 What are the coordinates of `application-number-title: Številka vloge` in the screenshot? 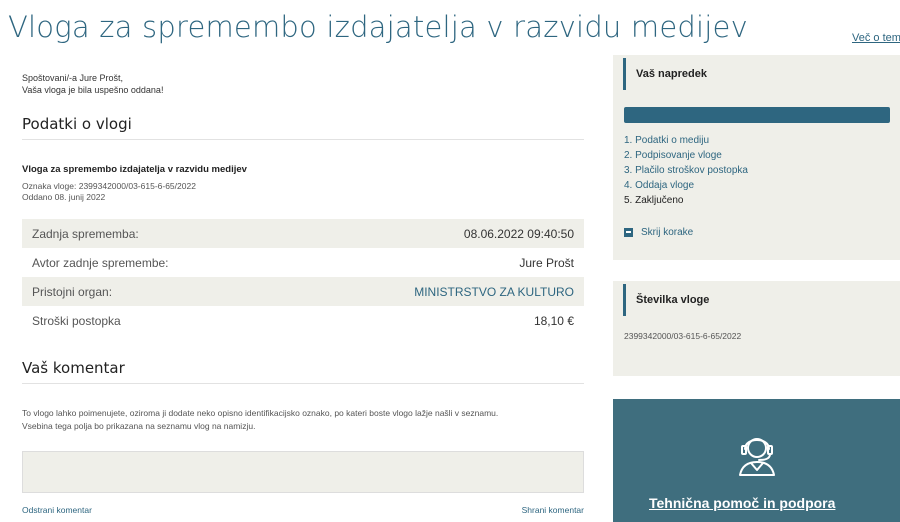 It's located at (666, 300).